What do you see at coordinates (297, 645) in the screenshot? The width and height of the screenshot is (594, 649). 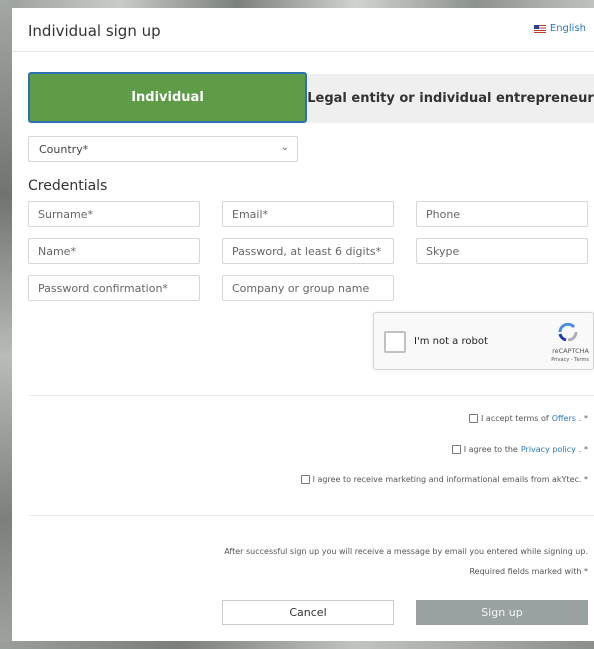 I see `background-bottom` at bounding box center [297, 645].